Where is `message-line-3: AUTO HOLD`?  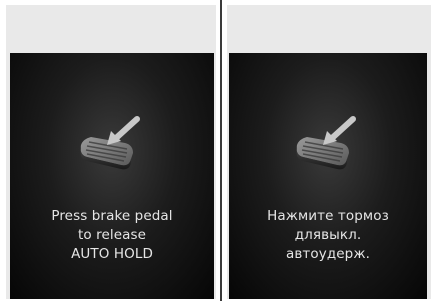 message-line-3: AUTO HOLD is located at coordinates (112, 254).